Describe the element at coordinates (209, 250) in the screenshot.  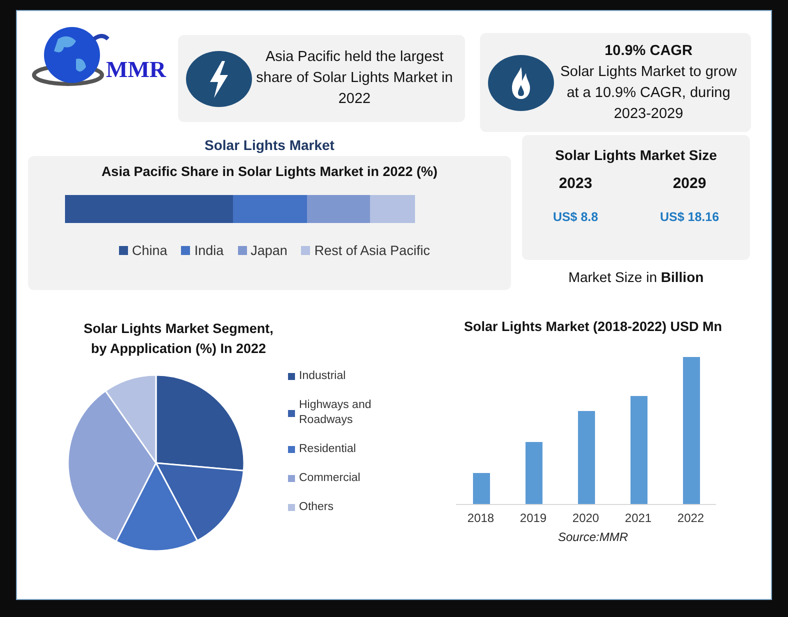
I see `legend-label: India` at that location.